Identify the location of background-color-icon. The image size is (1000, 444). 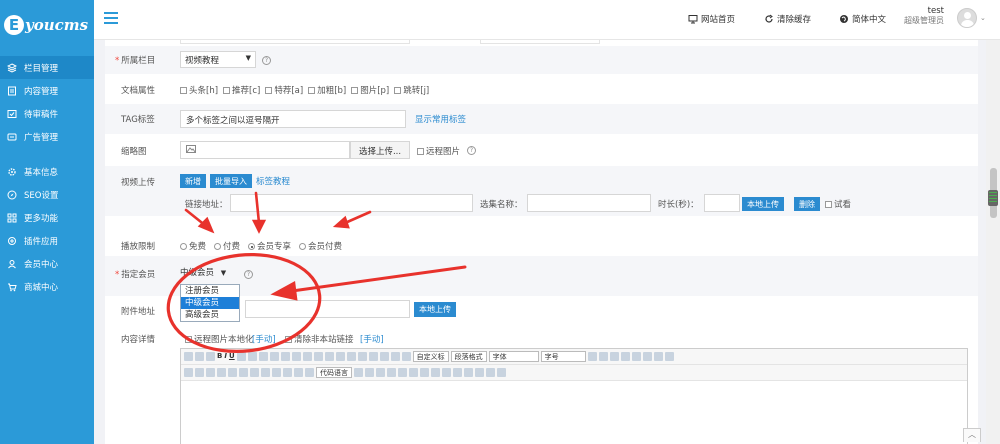
(351, 356).